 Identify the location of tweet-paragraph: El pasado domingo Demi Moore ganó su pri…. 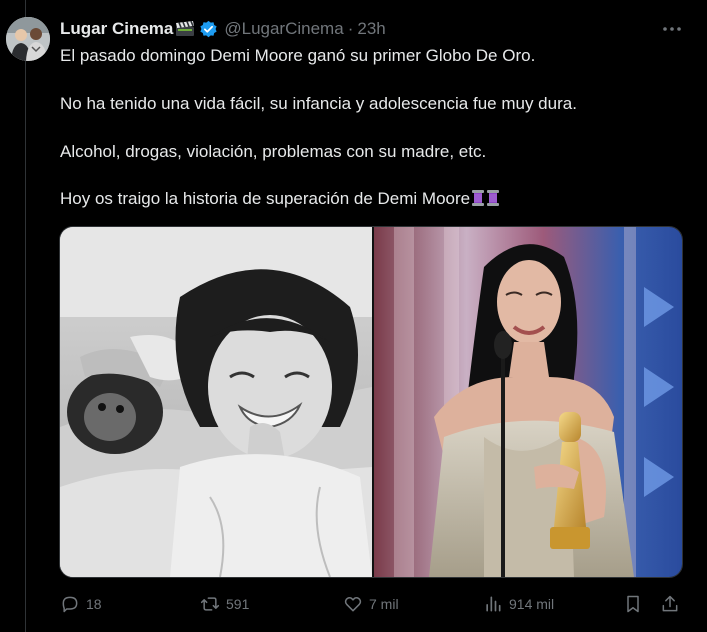
(298, 55).